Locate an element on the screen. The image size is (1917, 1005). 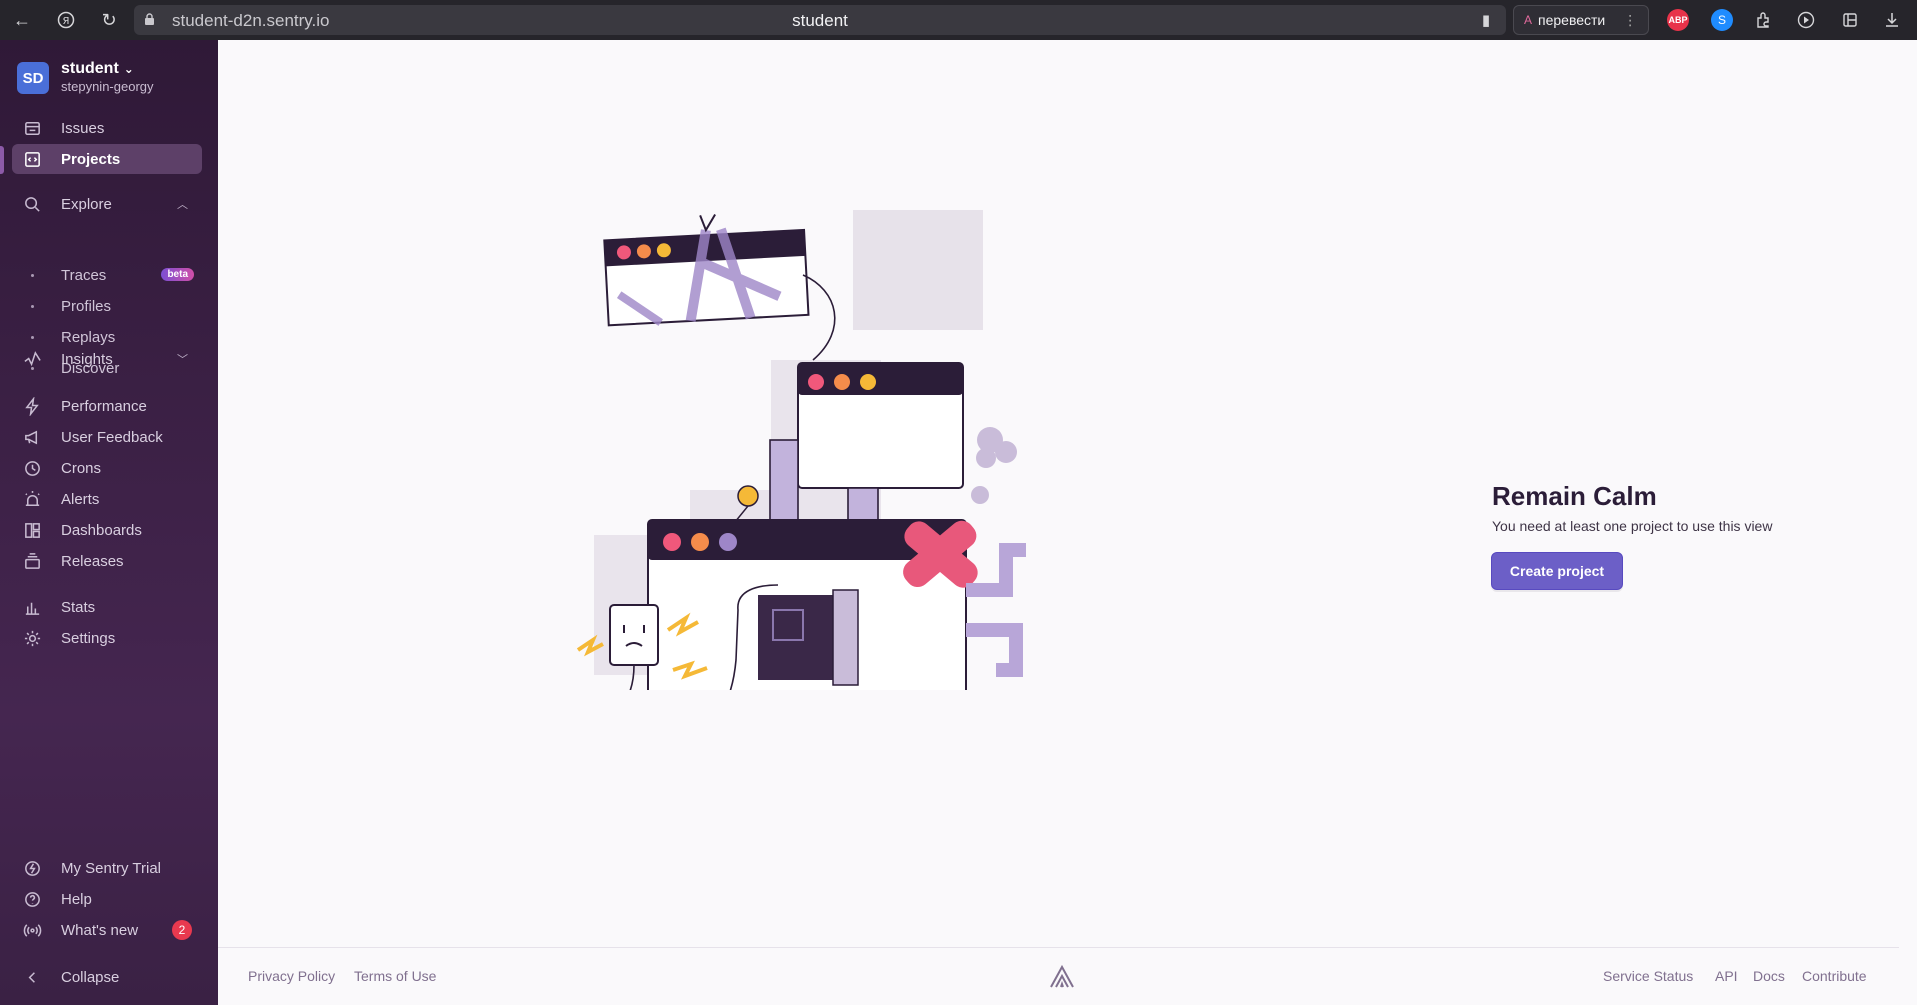
search-icon is located at coordinates (32, 204).